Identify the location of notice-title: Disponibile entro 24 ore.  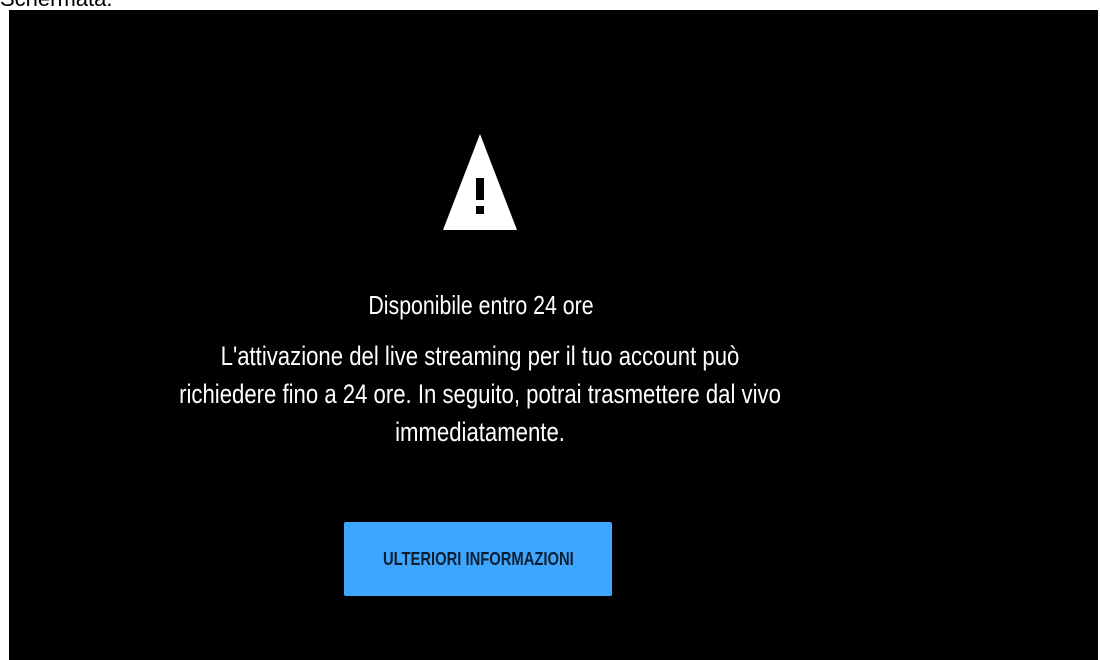
(481, 305).